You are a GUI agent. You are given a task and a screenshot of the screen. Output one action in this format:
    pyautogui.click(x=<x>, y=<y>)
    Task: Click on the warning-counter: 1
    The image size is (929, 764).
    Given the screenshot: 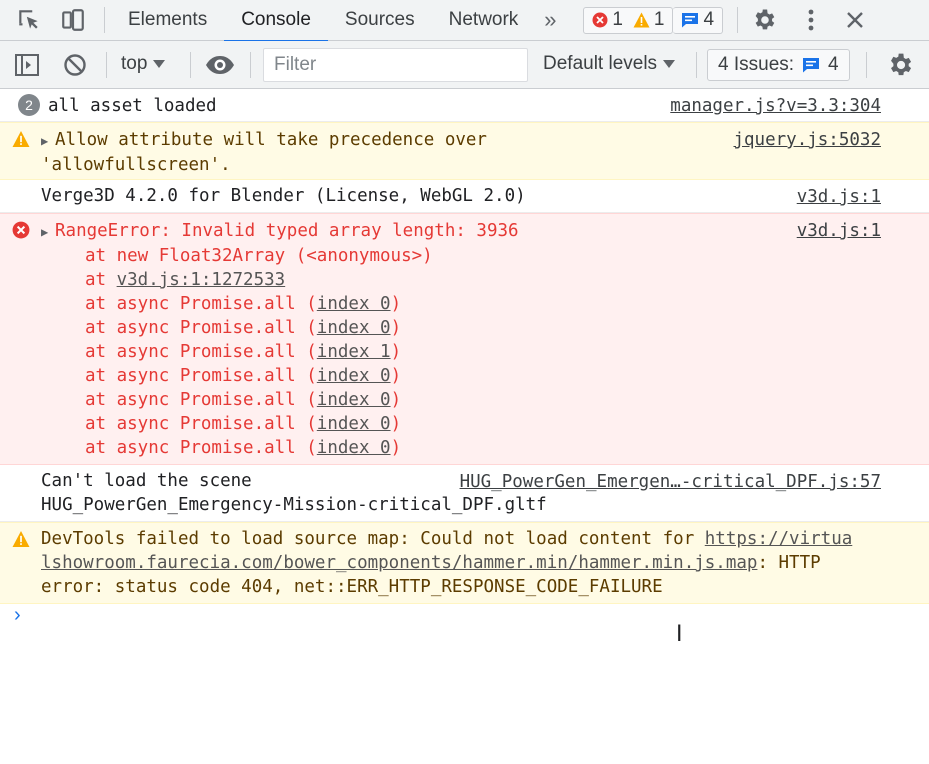 What is the action you would take?
    pyautogui.click(x=648, y=20)
    